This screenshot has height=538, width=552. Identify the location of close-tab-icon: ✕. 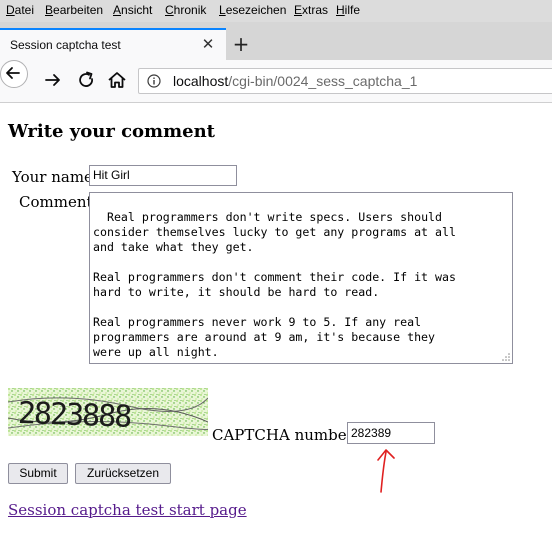
(208, 44).